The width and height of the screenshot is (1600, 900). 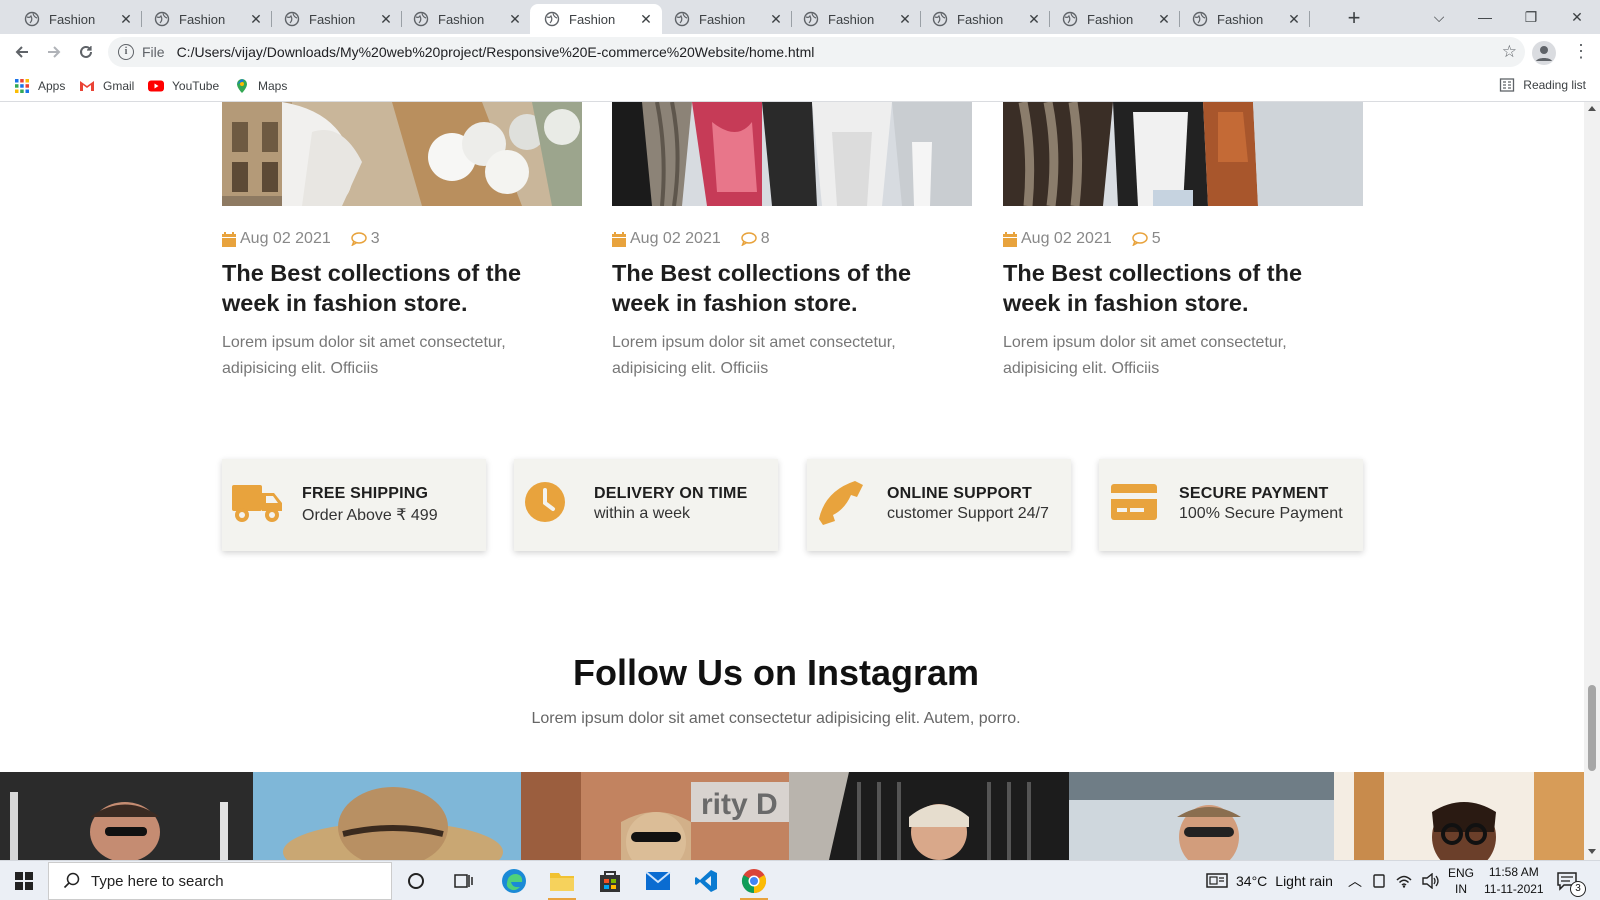 What do you see at coordinates (706, 880) in the screenshot?
I see `taskbar-vscode` at bounding box center [706, 880].